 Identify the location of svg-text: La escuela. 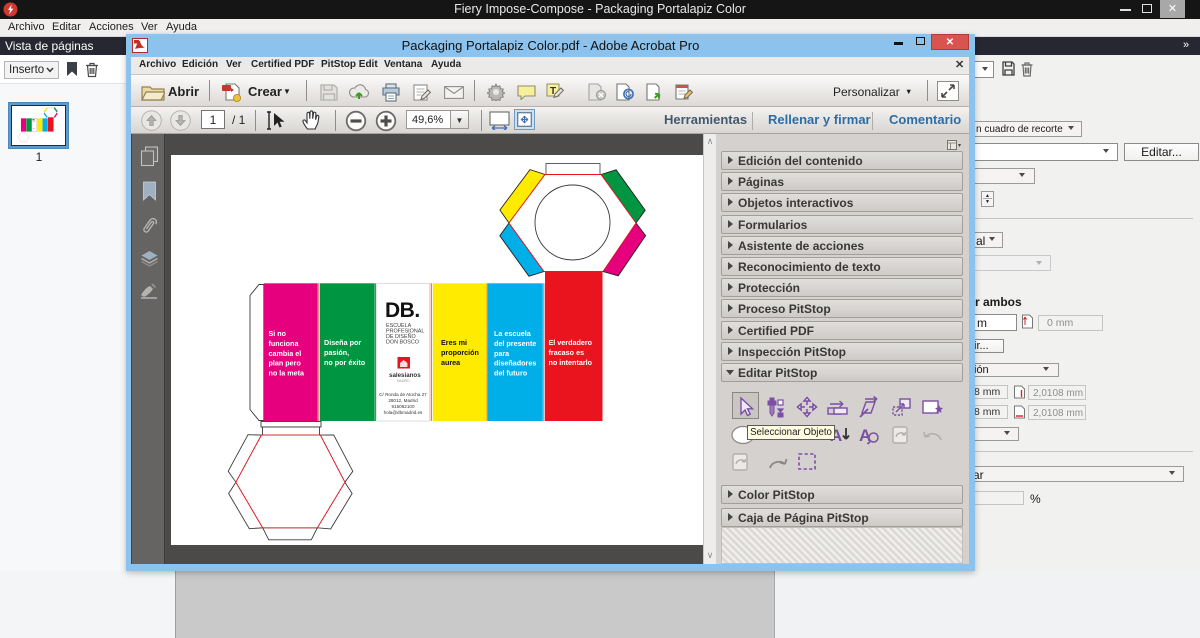
(513, 333).